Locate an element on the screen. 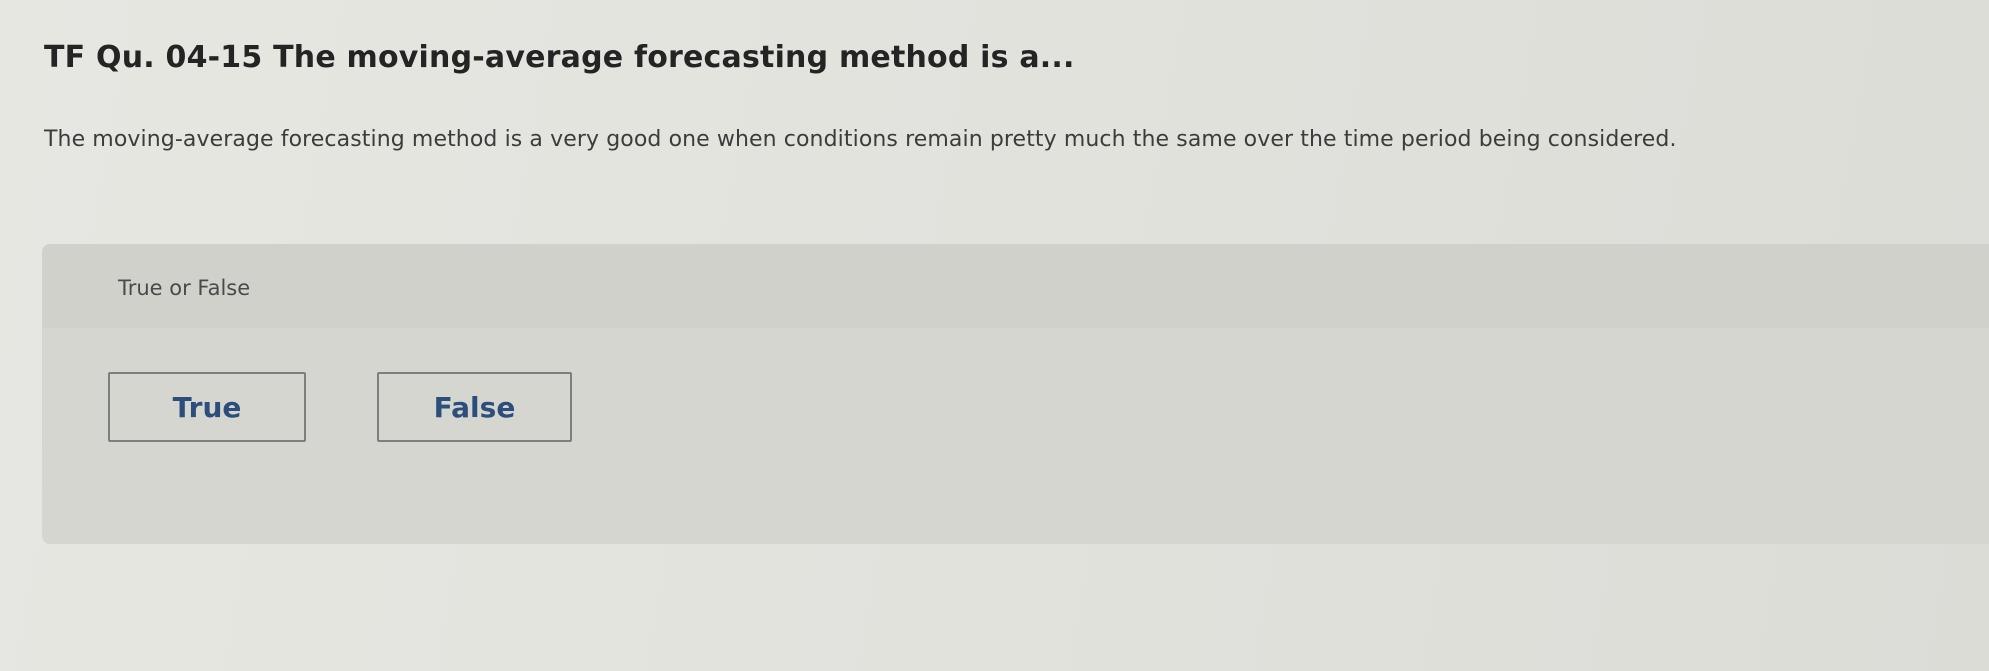 This screenshot has height=671, width=1989. true-button: True is located at coordinates (207, 407).